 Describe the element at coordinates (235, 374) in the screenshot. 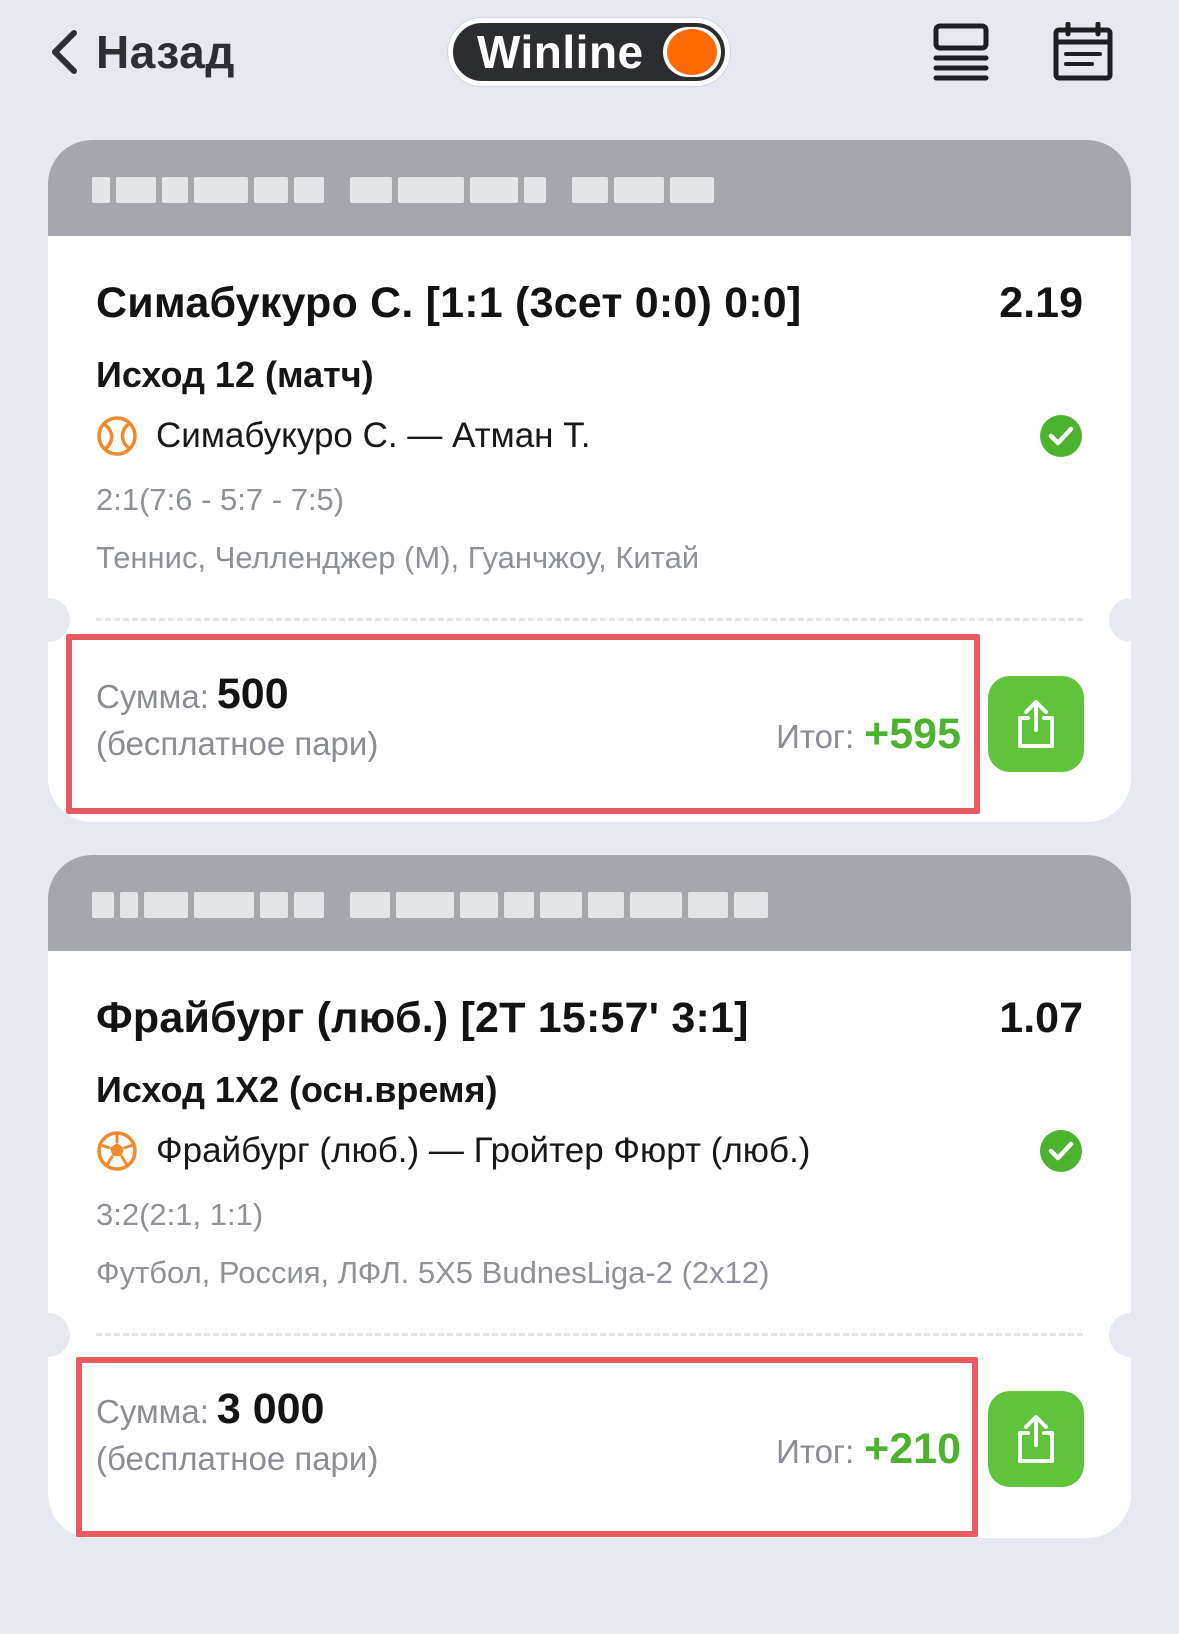

I see `market-name: Исход 12 (матч)` at that location.